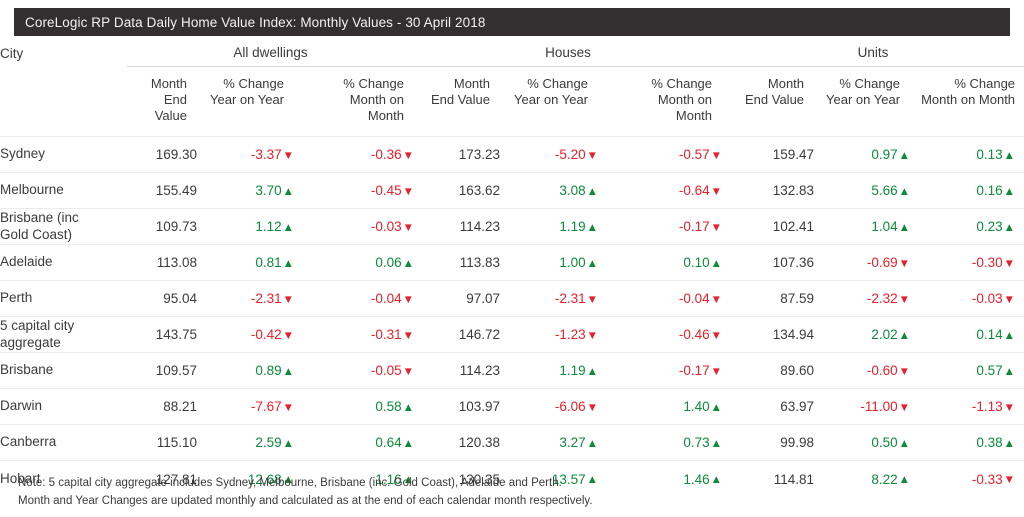 The height and width of the screenshot is (517, 1024). What do you see at coordinates (967, 335) in the screenshot?
I see `units-pct-month-on-month: 0.14▲` at bounding box center [967, 335].